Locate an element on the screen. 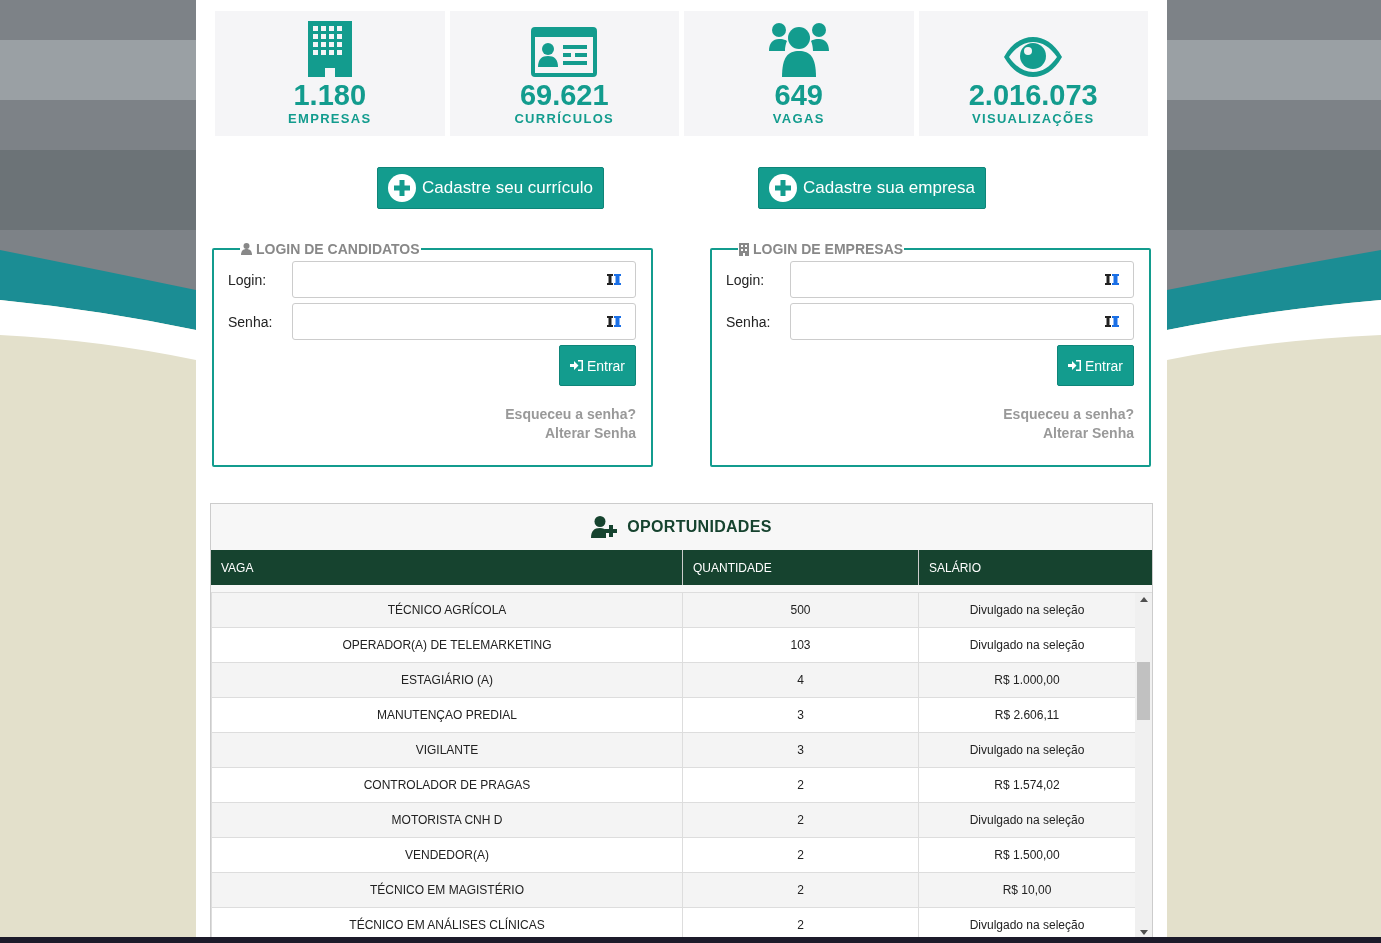 This screenshot has width=1381, height=943. signup-button: Cadastre seu currículo is located at coordinates (490, 188).